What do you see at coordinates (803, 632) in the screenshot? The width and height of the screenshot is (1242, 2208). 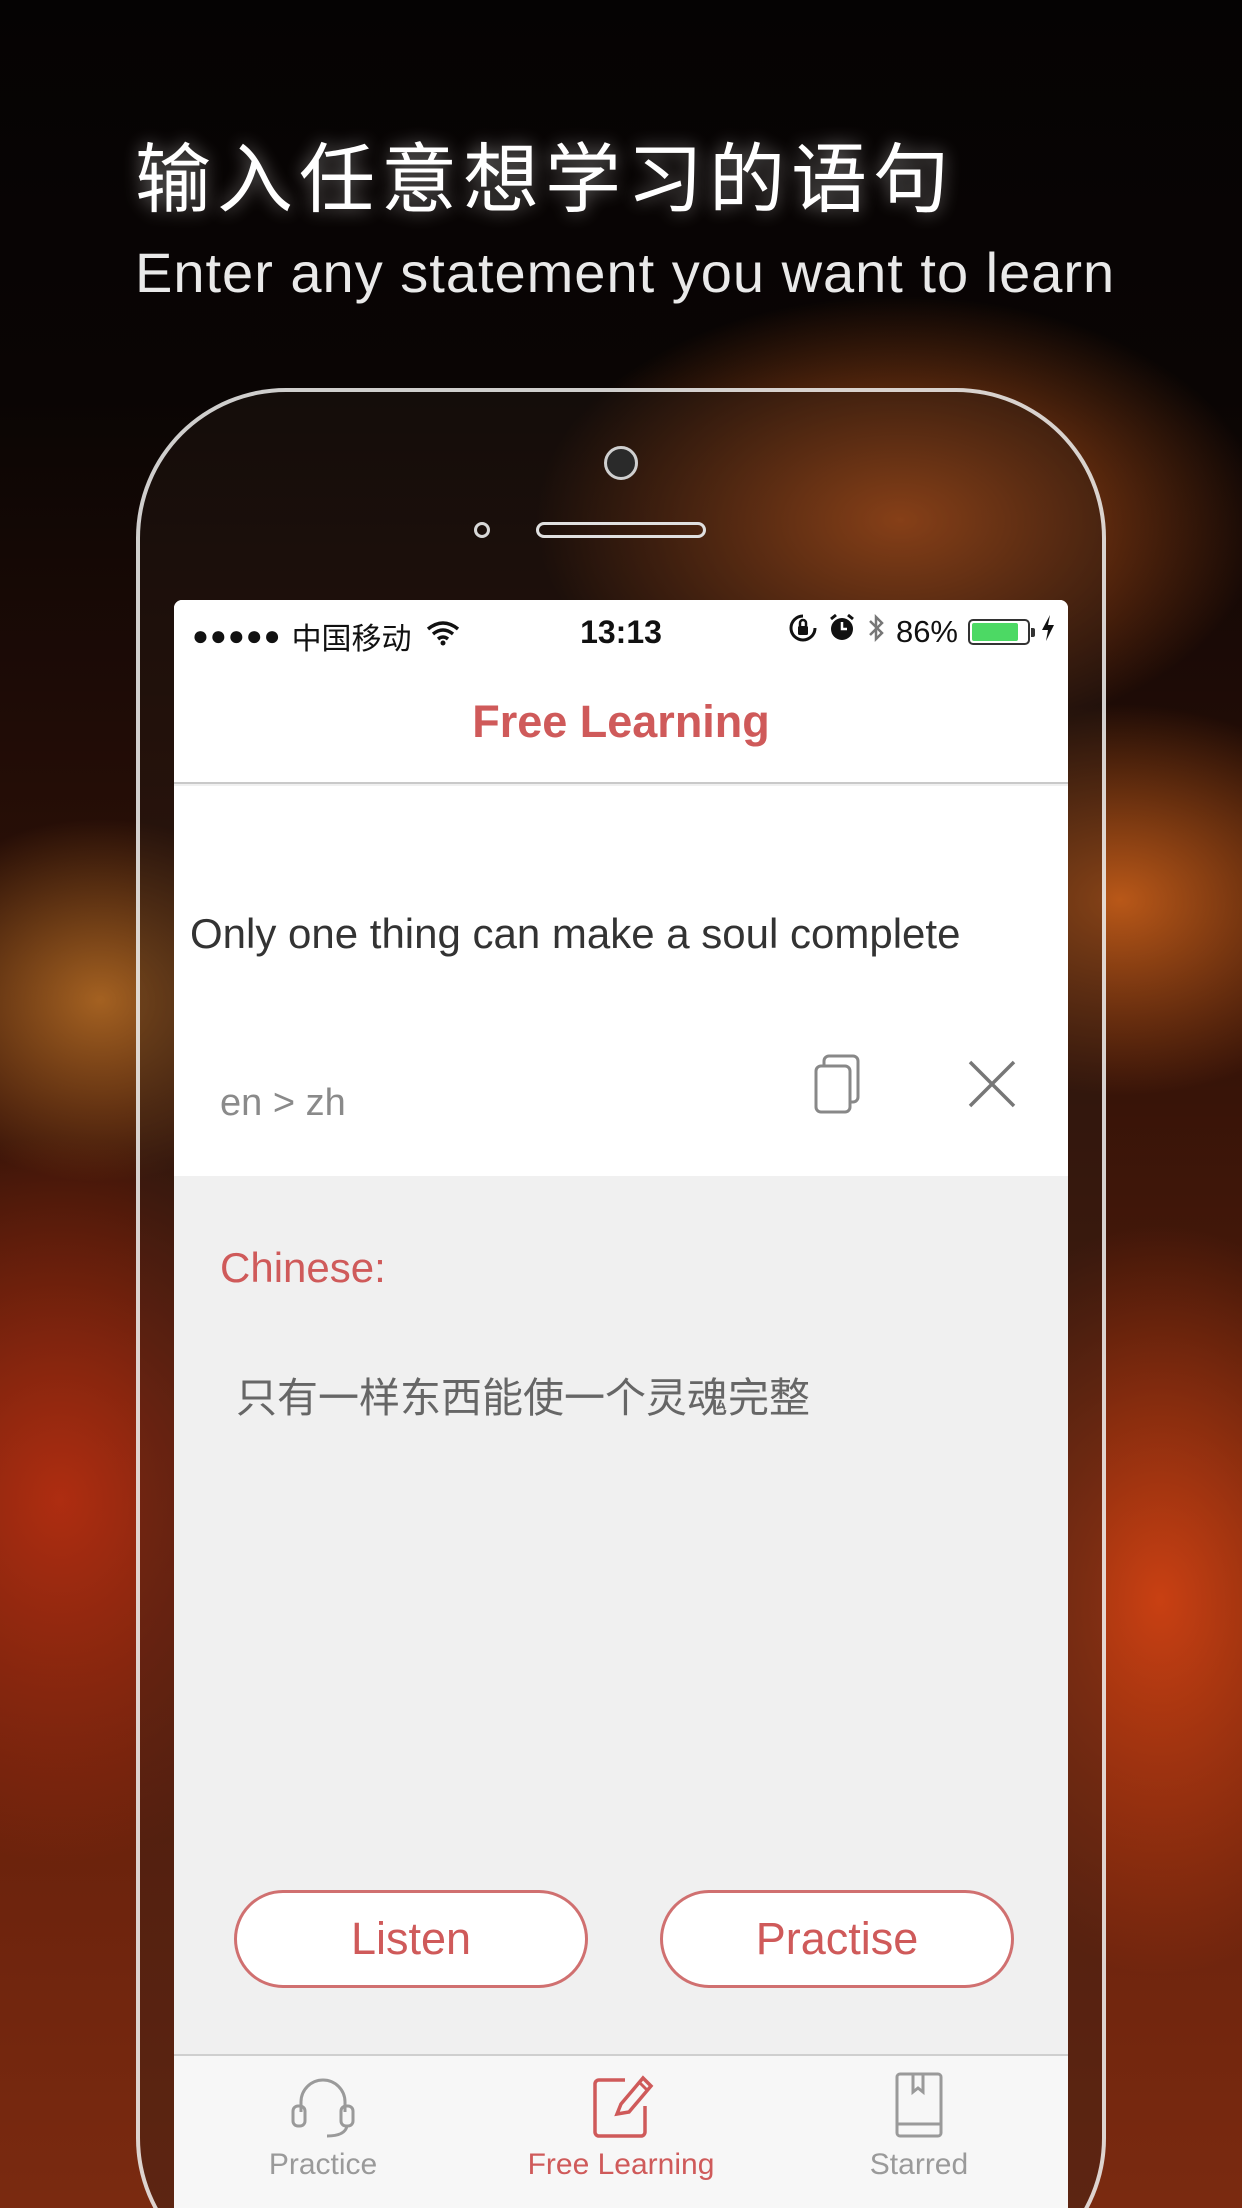 I see `rotation-lock-icon` at bounding box center [803, 632].